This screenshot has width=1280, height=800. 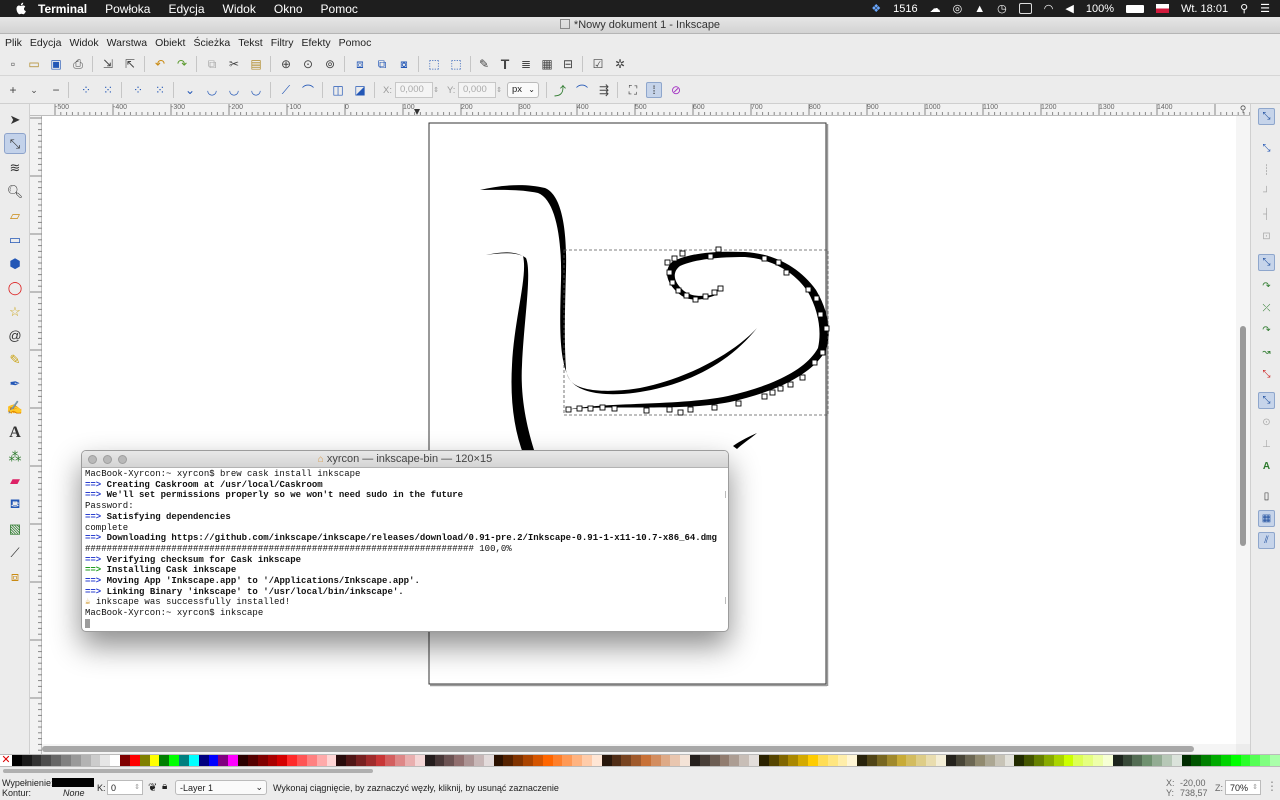 What do you see at coordinates (582, 90) in the screenshot?
I see `clippath-icon: ⌒` at bounding box center [582, 90].